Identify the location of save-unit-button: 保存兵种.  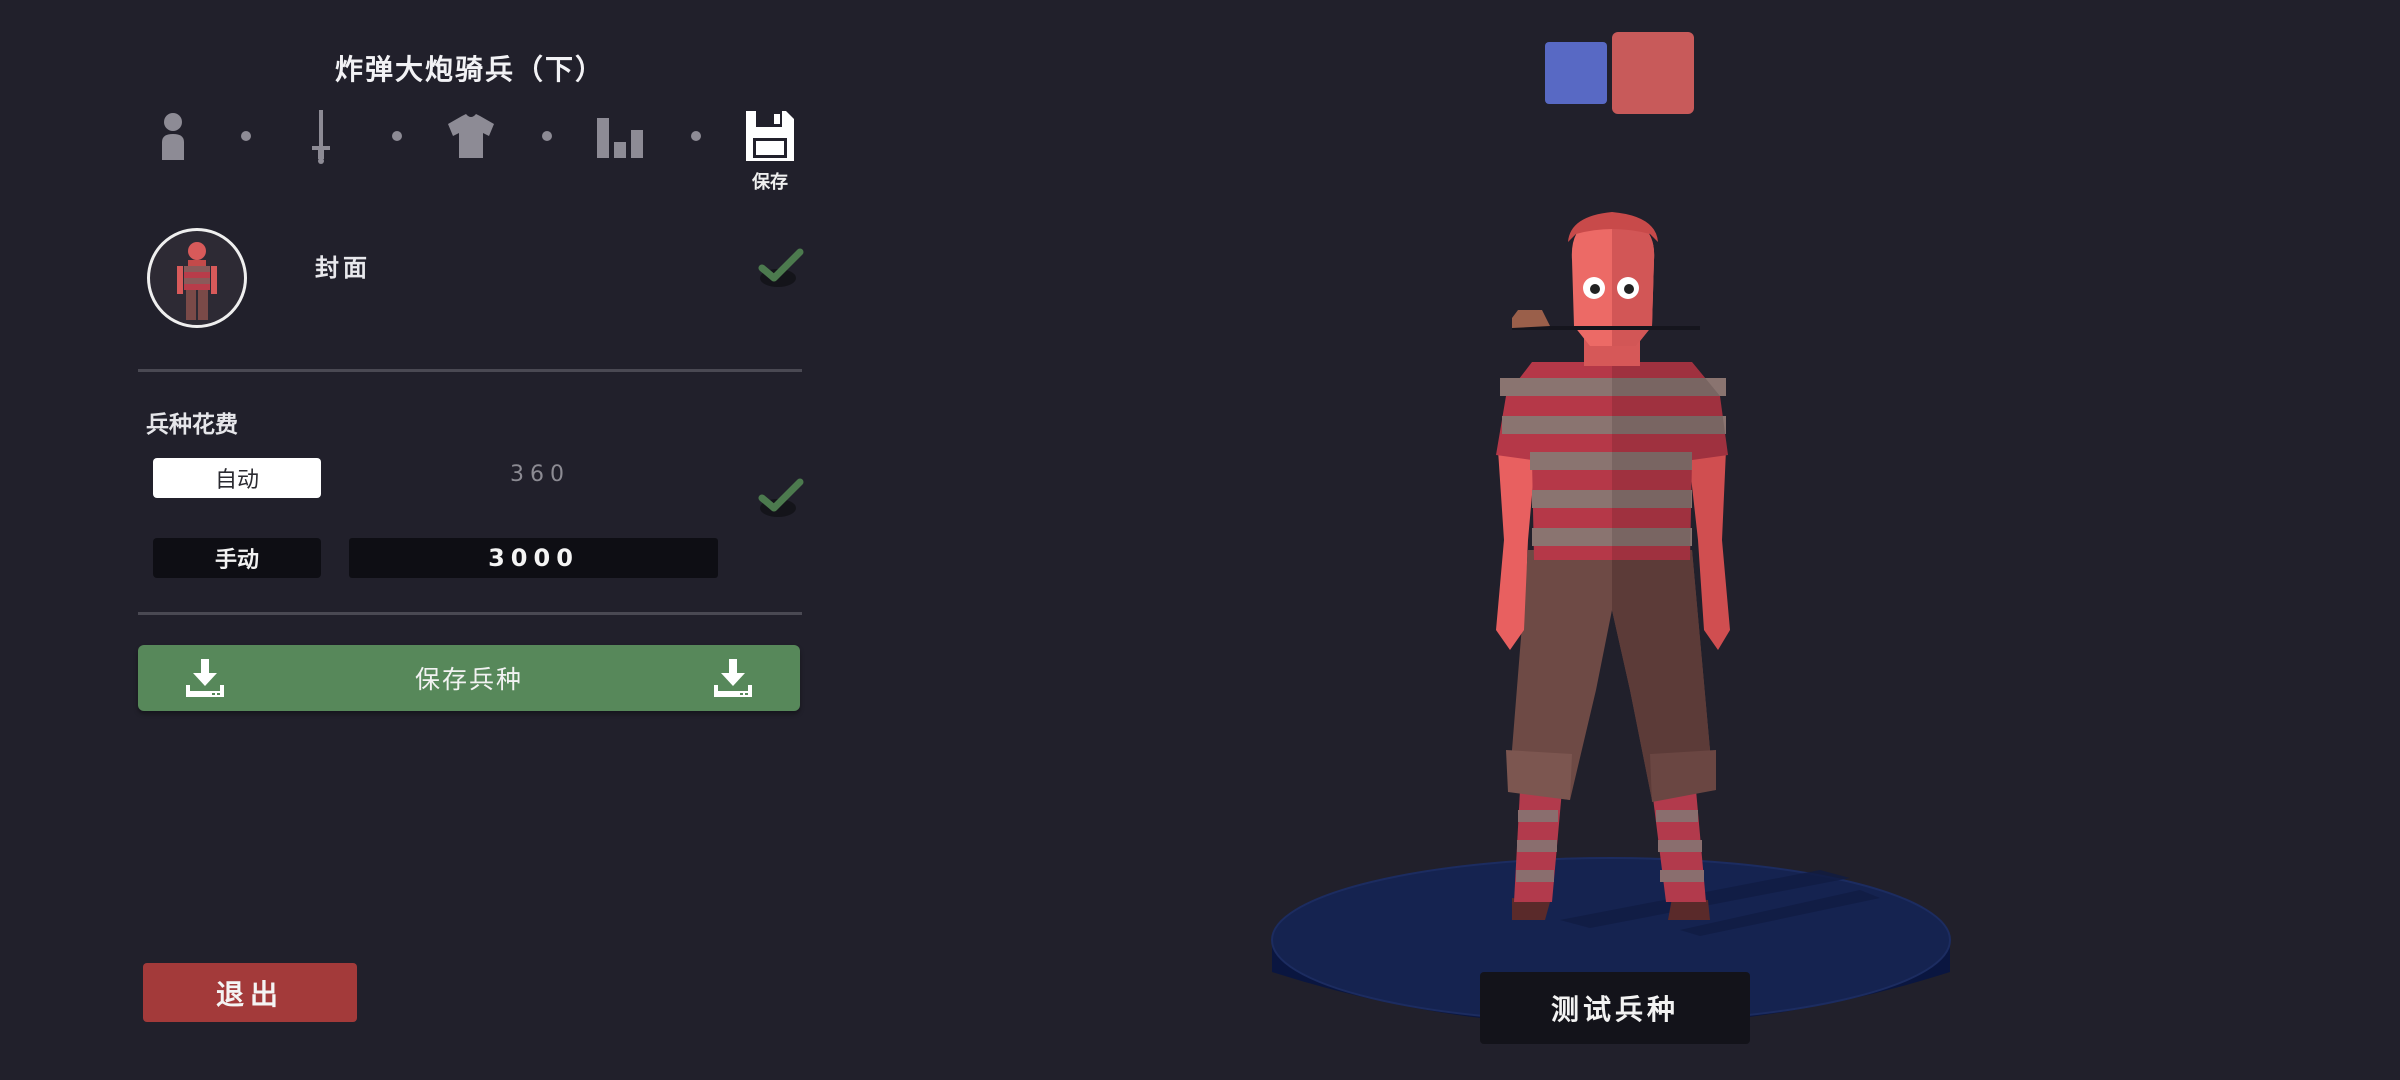
(469, 678).